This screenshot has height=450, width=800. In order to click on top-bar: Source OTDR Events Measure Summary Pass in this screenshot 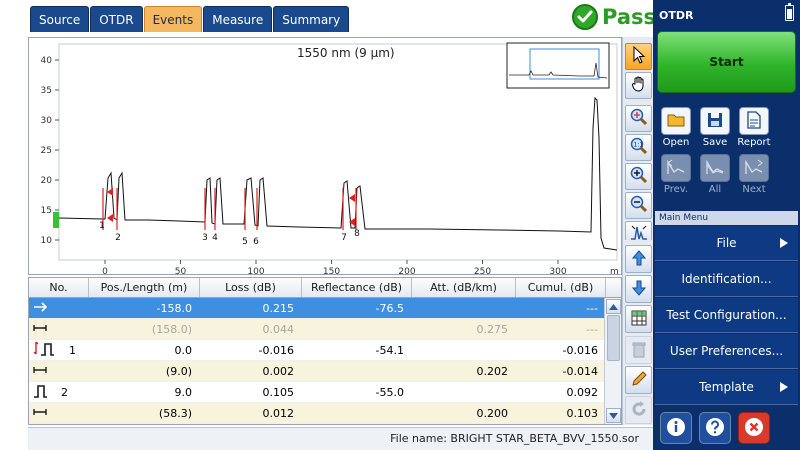, I will do `click(328, 18)`.